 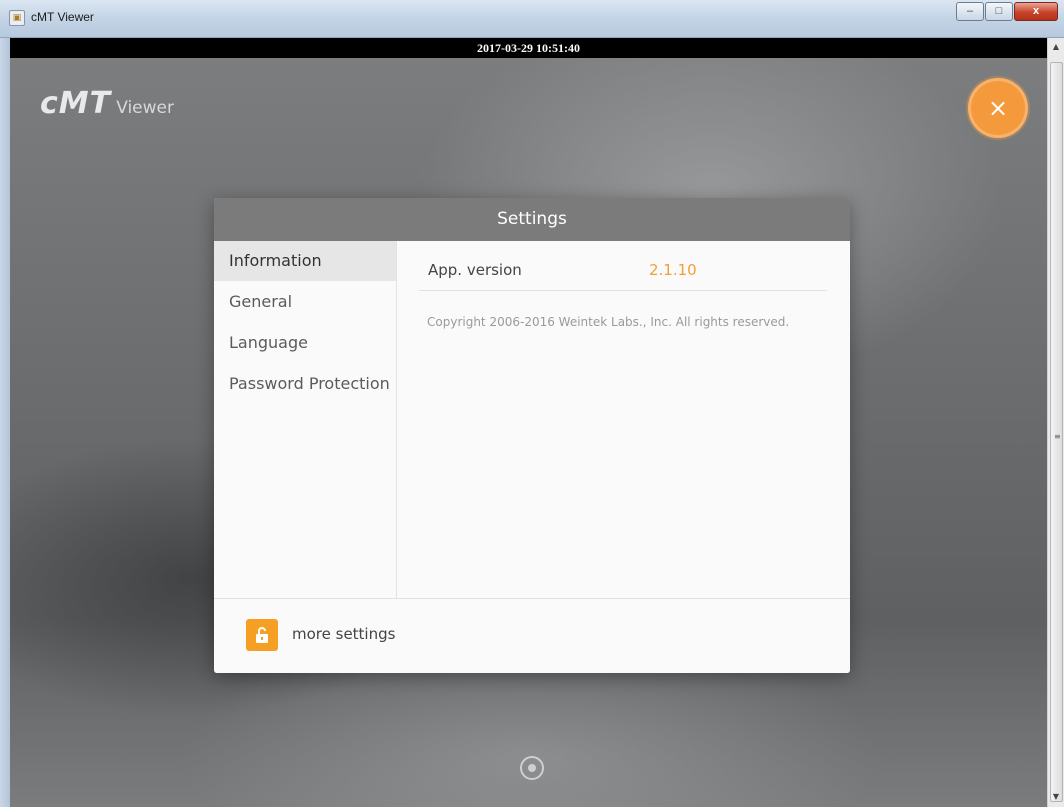 I want to click on menu-item-label: Password Protection, so click(x=309, y=383).